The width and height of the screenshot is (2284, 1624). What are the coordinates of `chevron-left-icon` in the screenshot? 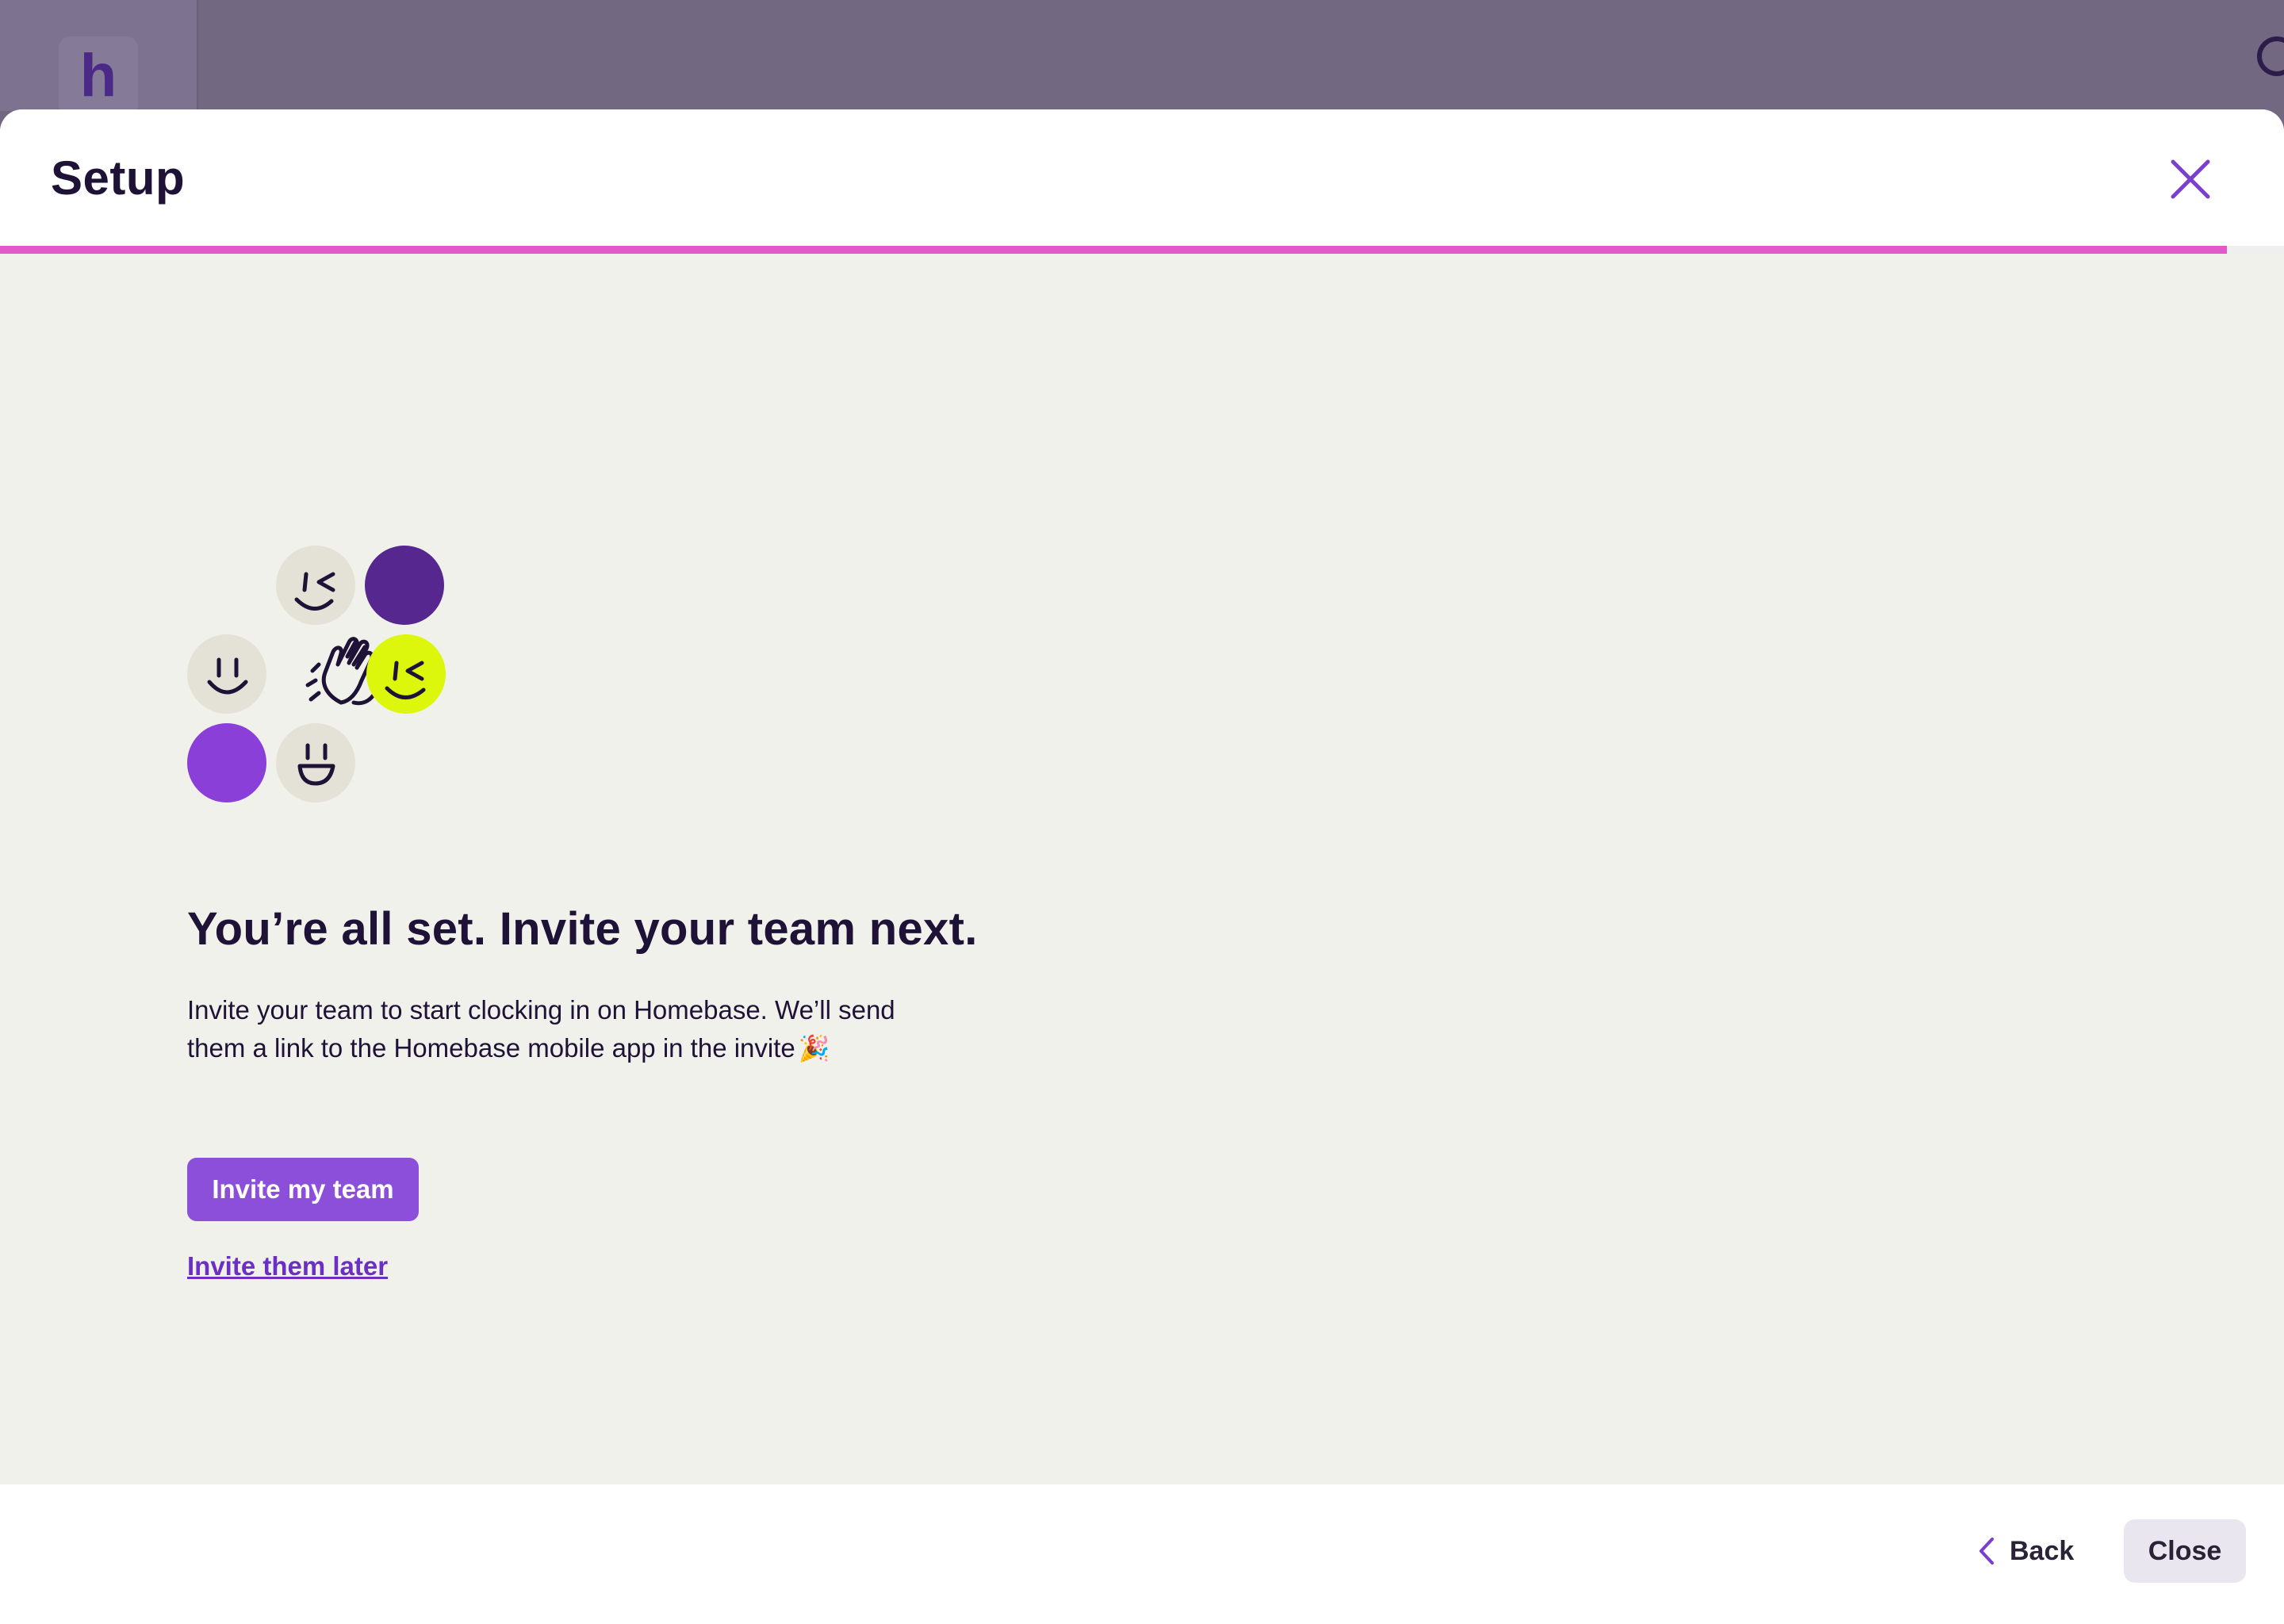 It's located at (1986, 1551).